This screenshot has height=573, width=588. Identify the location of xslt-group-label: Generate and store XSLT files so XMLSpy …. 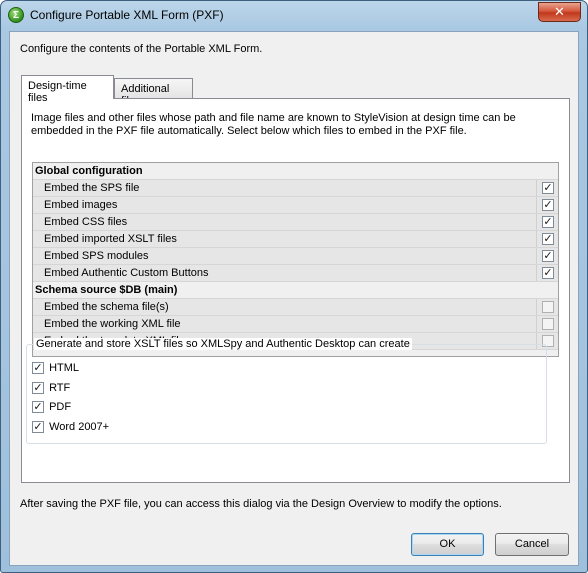
(223, 344).